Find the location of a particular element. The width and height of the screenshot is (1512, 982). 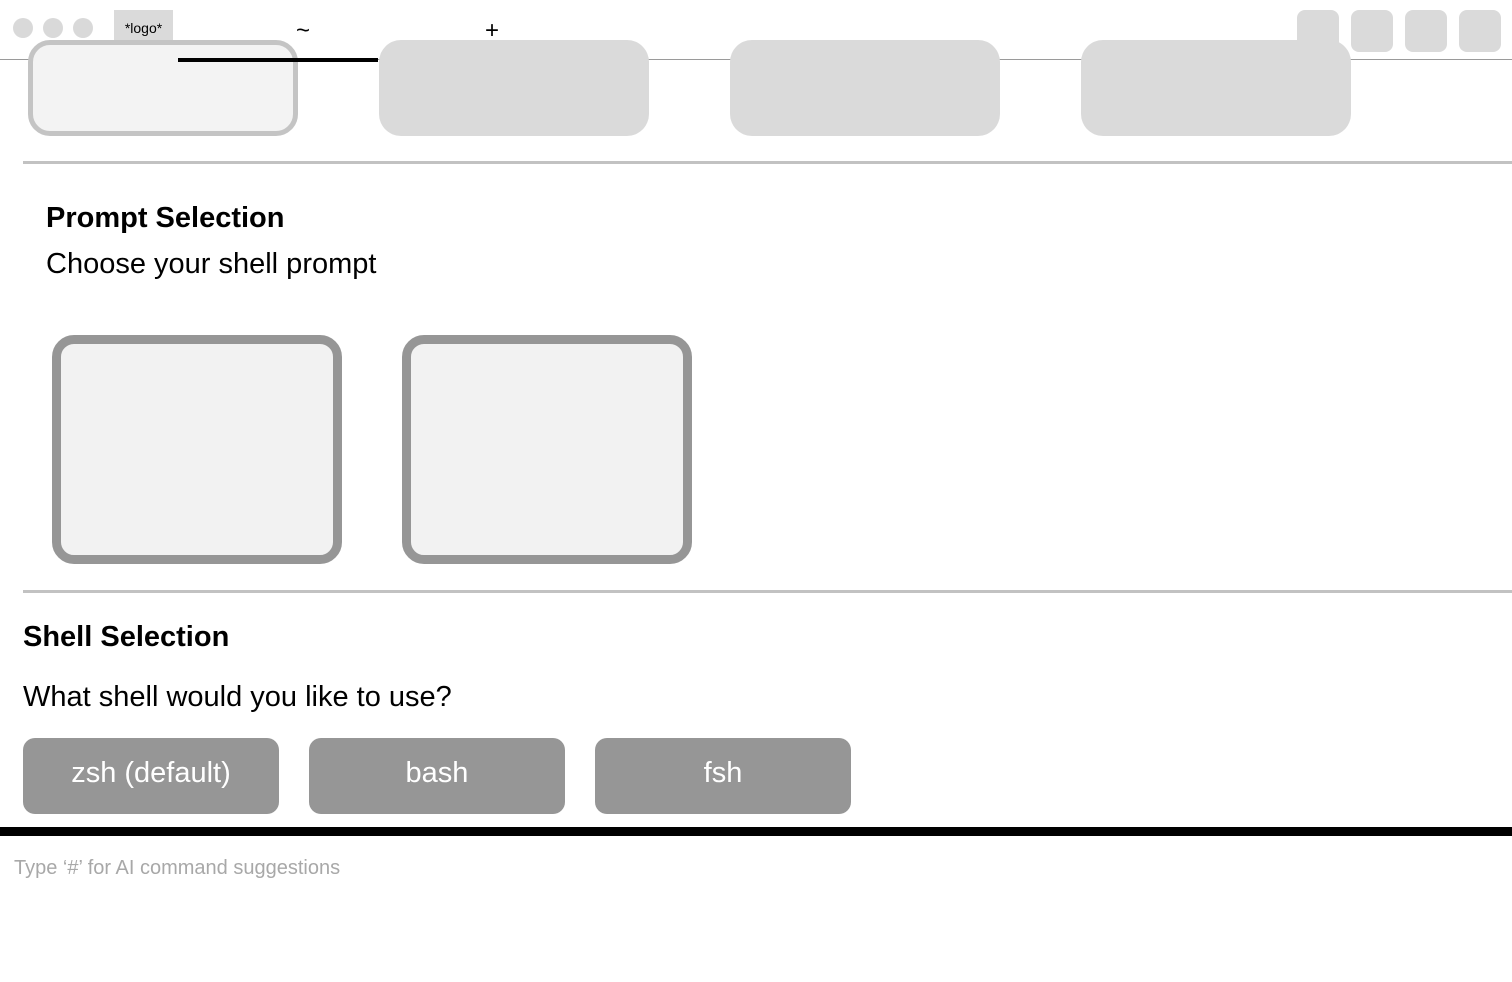

minimize-window-button is located at coordinates (53, 28).